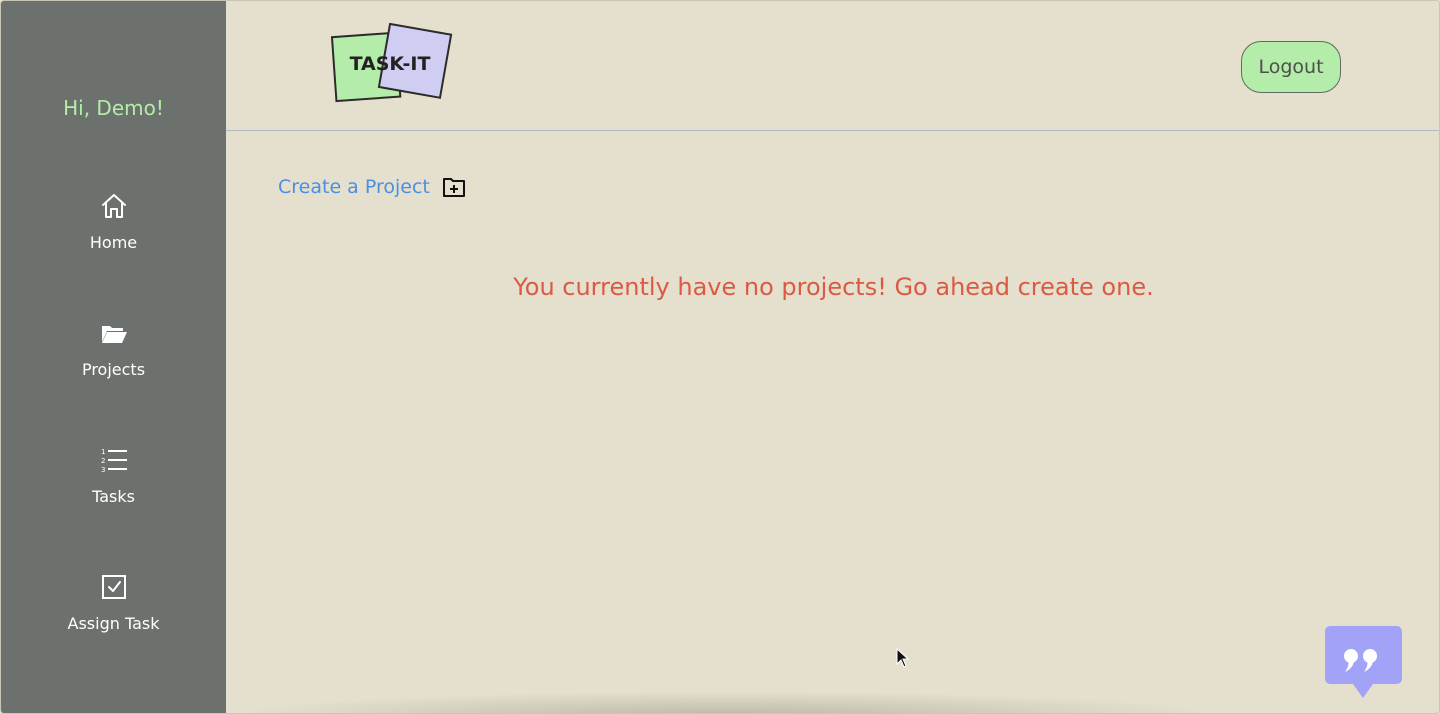  Describe the element at coordinates (103, 470) in the screenshot. I see `svg-text: 3` at that location.